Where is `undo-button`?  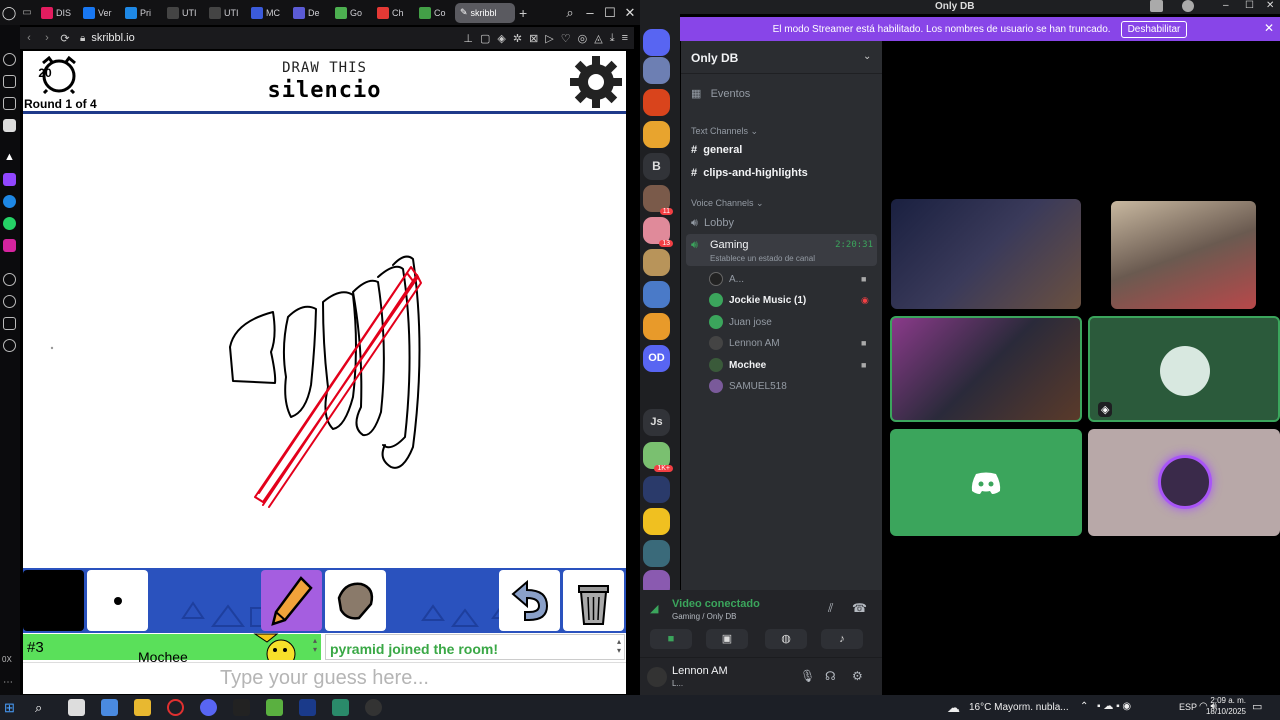
undo-button is located at coordinates (529, 600).